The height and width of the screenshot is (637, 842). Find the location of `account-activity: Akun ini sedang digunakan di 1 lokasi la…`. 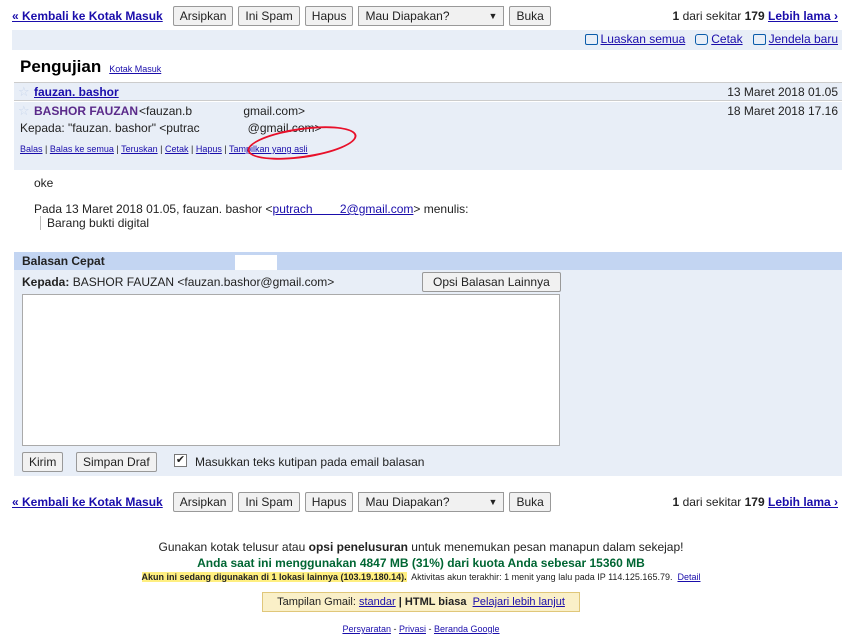

account-activity: Akun ini sedang digunakan di 1 lokasi la… is located at coordinates (421, 577).